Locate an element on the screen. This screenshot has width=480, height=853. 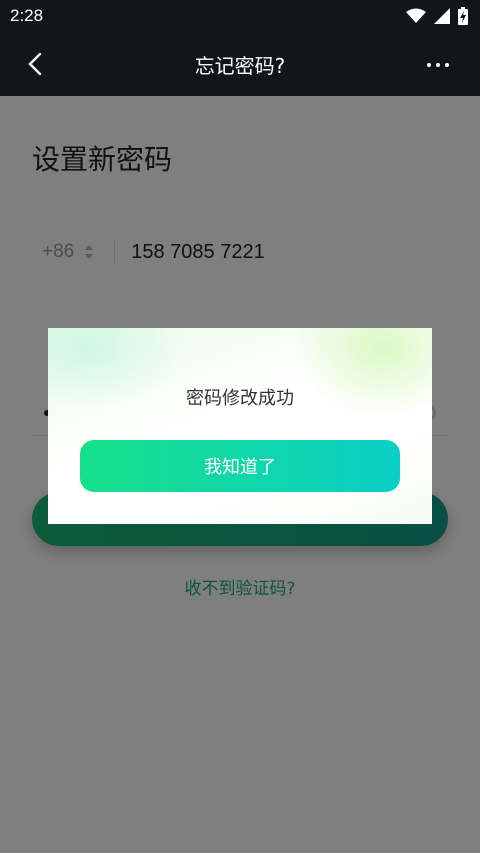
status-time: 2:28 is located at coordinates (27, 15).